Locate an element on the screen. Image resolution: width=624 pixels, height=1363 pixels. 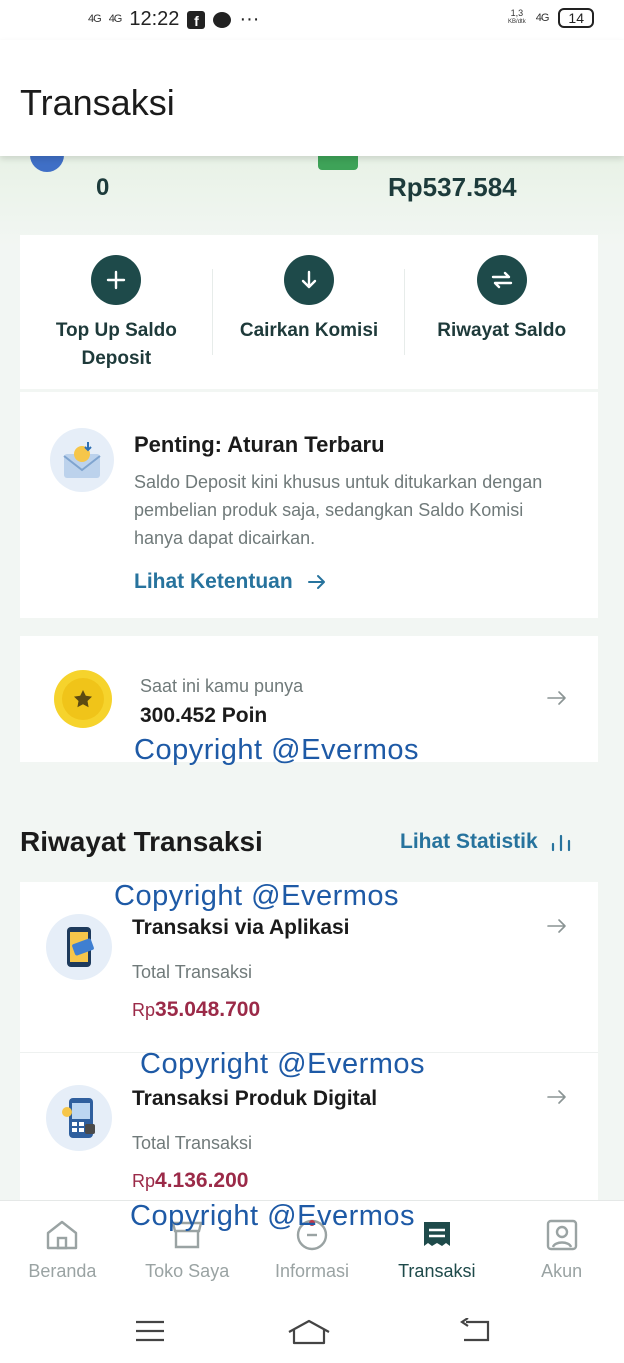
transaction-icon is located at coordinates (437, 1235).